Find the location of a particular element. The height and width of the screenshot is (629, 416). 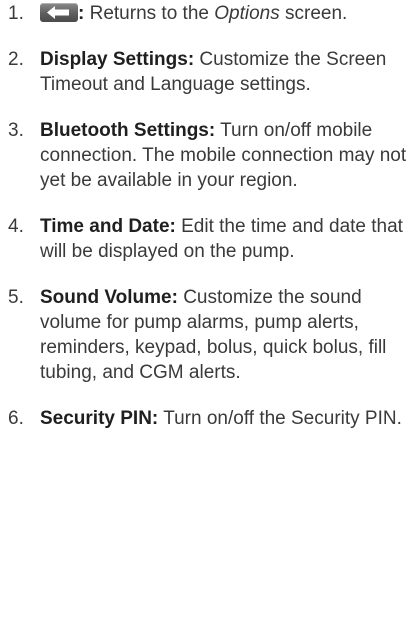

item-number: 2. is located at coordinates (16, 59).